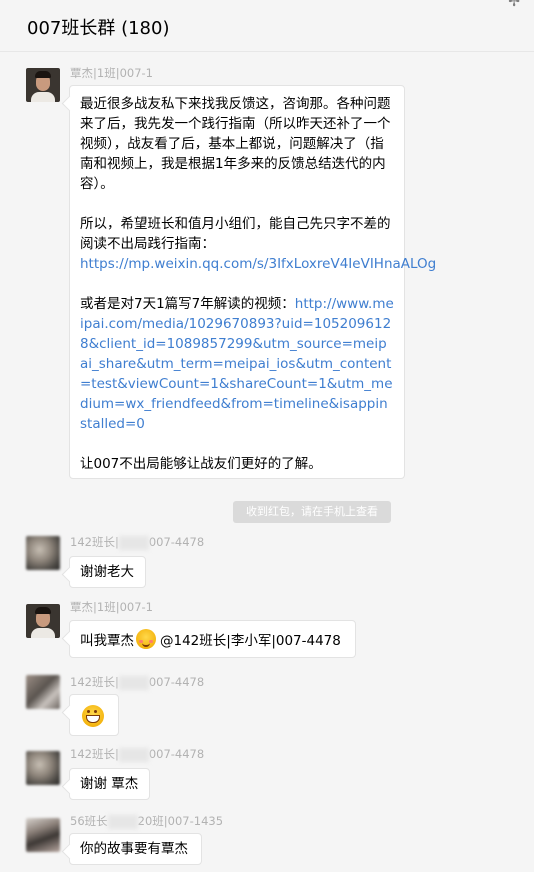 This screenshot has width=534, height=872. I want to click on chat-header: 007班长群 (180) ✢, so click(267, 26).